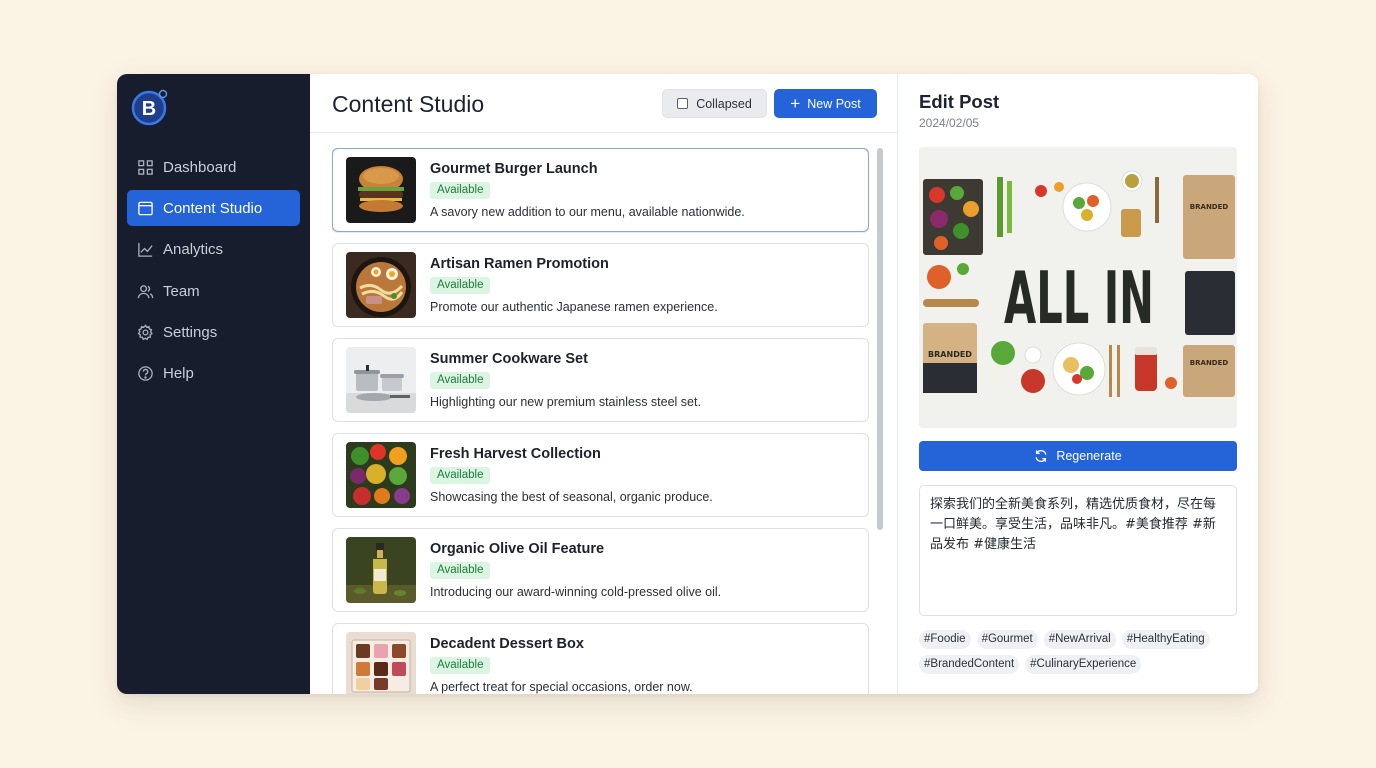 Image resolution: width=1376 pixels, height=768 pixels. I want to click on refresh-icon, so click(1041, 456).